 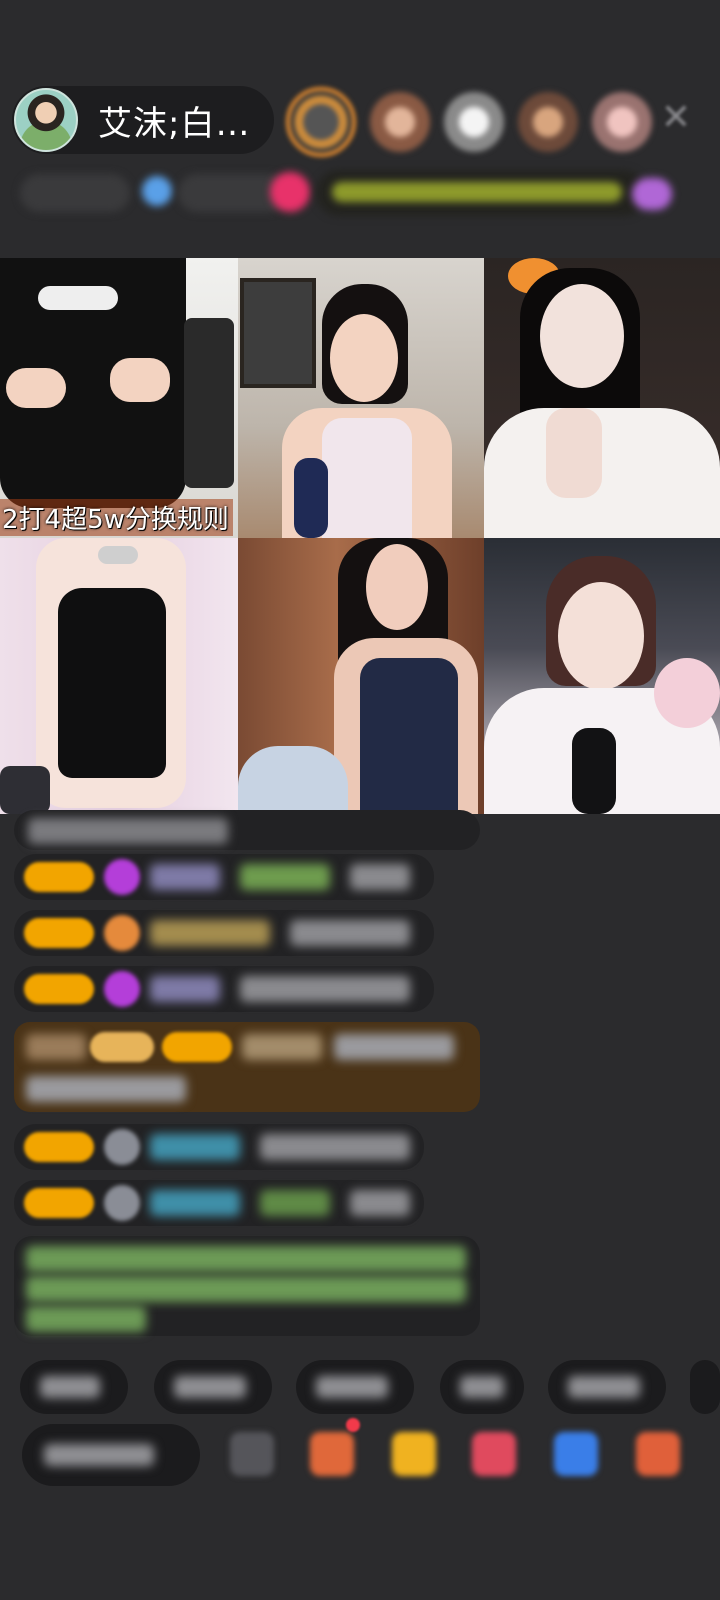 I want to click on cardigan-shape, so click(x=602, y=473).